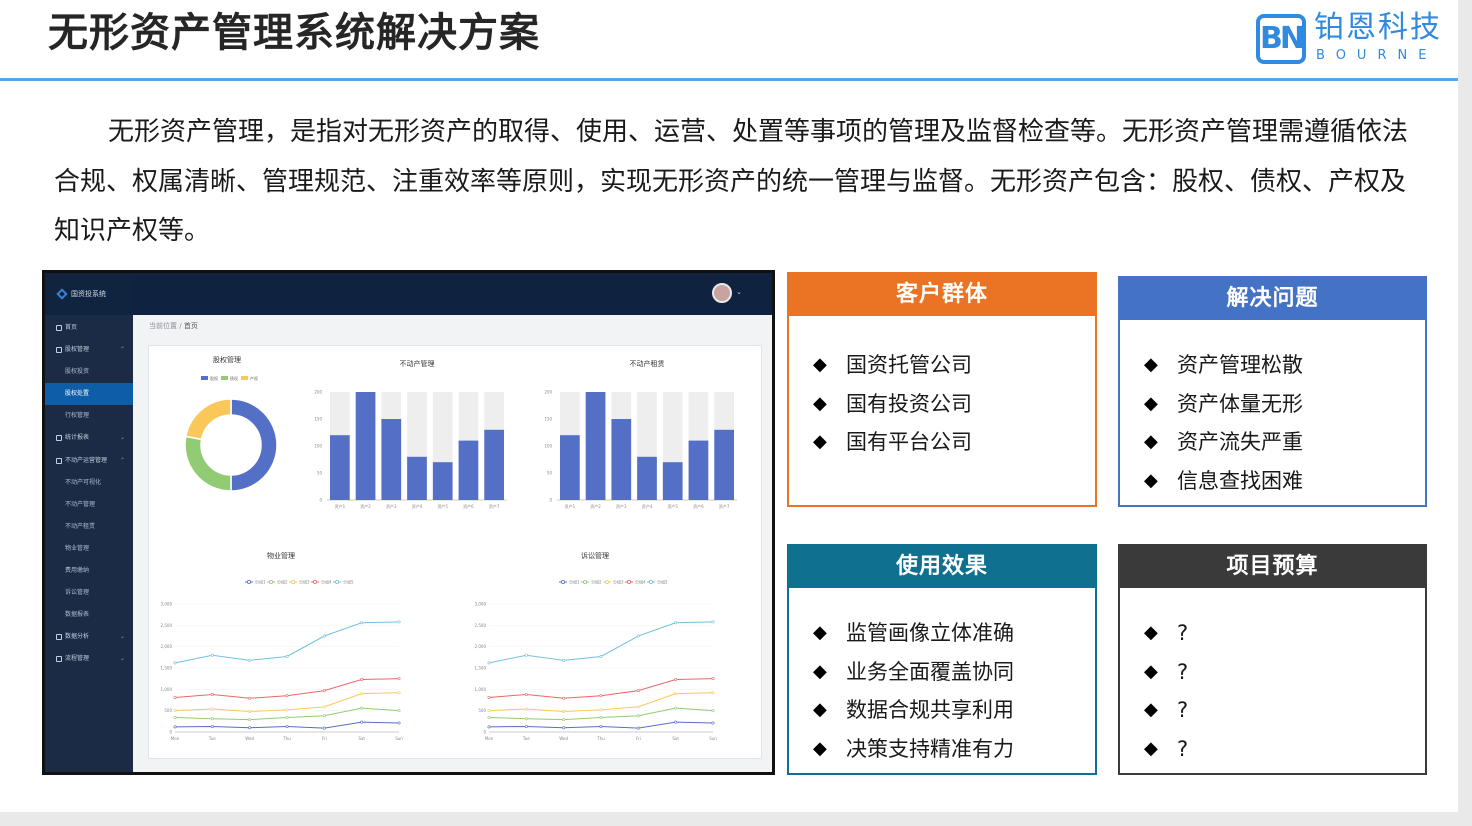 This screenshot has height=826, width=1472. What do you see at coordinates (163, 326) in the screenshot?
I see `breadcrumb-prefix: 当前位置` at bounding box center [163, 326].